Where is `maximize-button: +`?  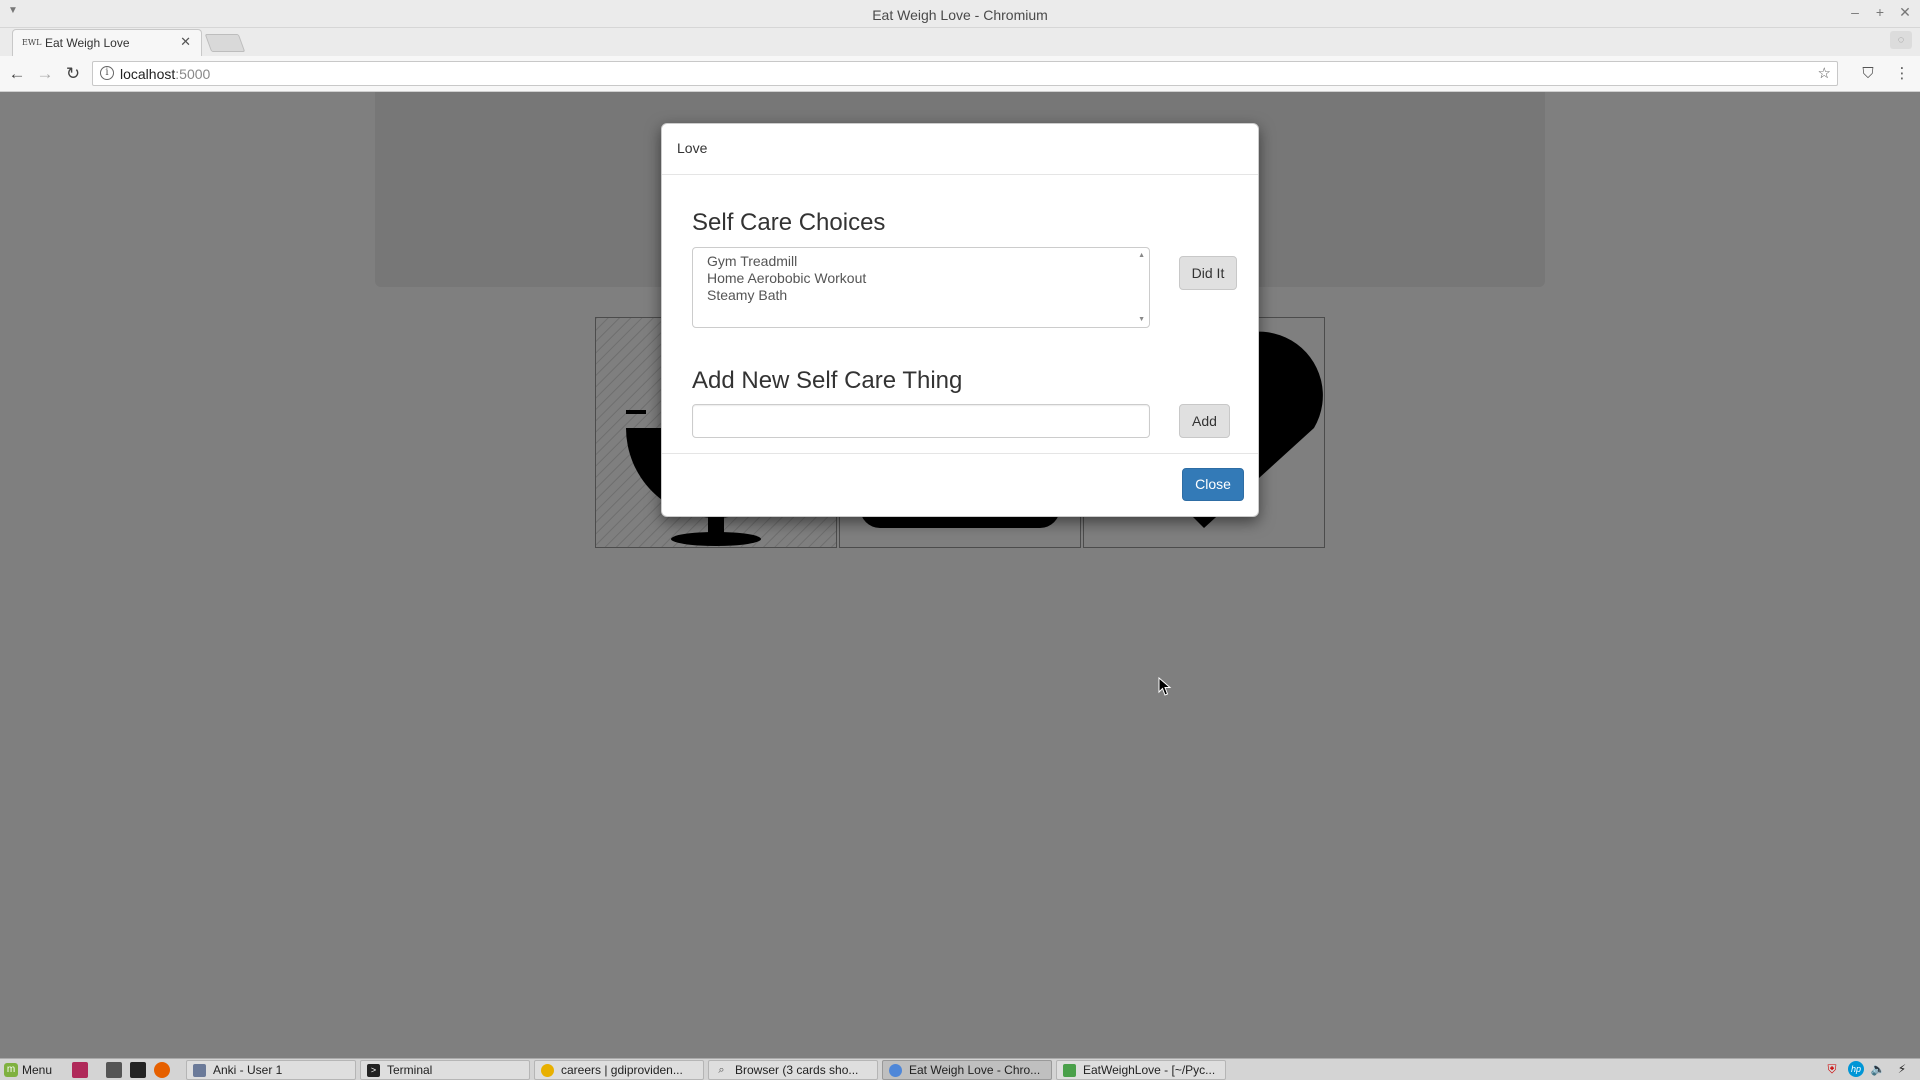 maximize-button: + is located at coordinates (1880, 12).